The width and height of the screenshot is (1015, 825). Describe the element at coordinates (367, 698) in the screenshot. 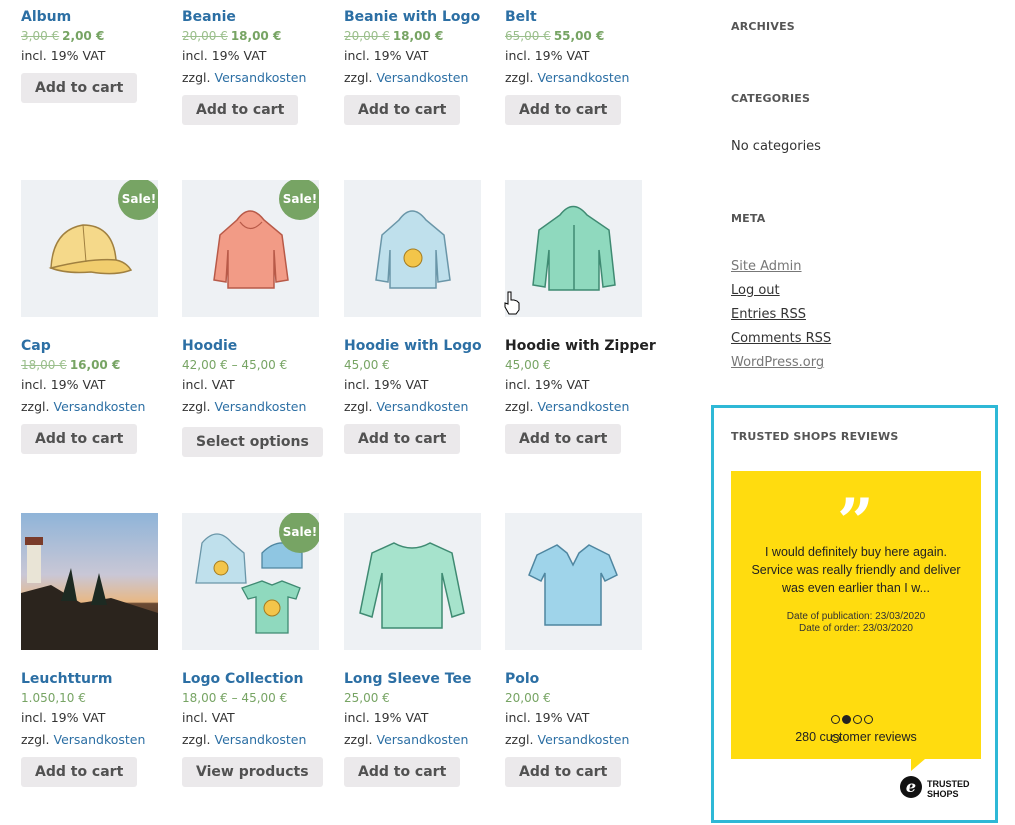

I see `product-price: 25,00 €` at that location.